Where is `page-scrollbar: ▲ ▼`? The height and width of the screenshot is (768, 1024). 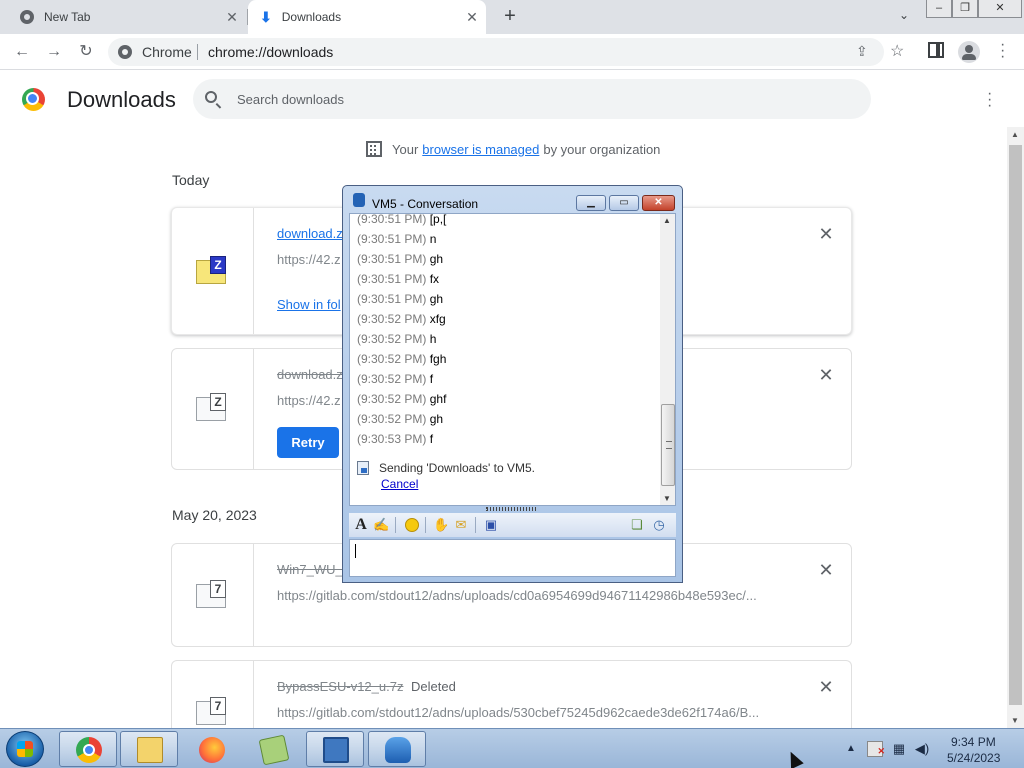
page-scrollbar: ▲ ▼ is located at coordinates (1015, 427).